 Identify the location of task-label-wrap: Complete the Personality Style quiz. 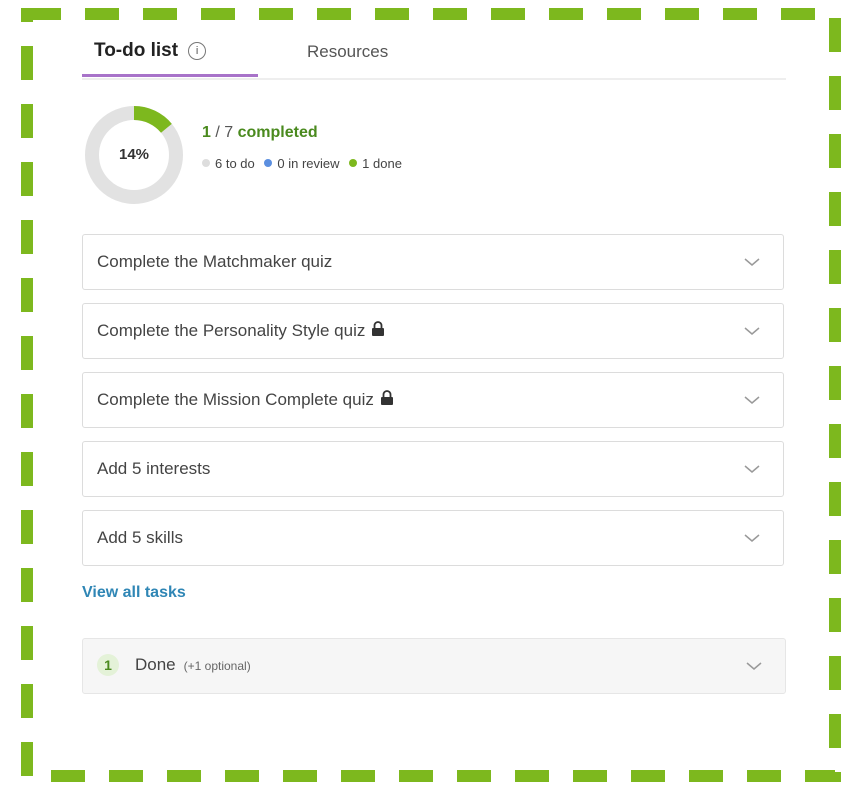
(241, 331).